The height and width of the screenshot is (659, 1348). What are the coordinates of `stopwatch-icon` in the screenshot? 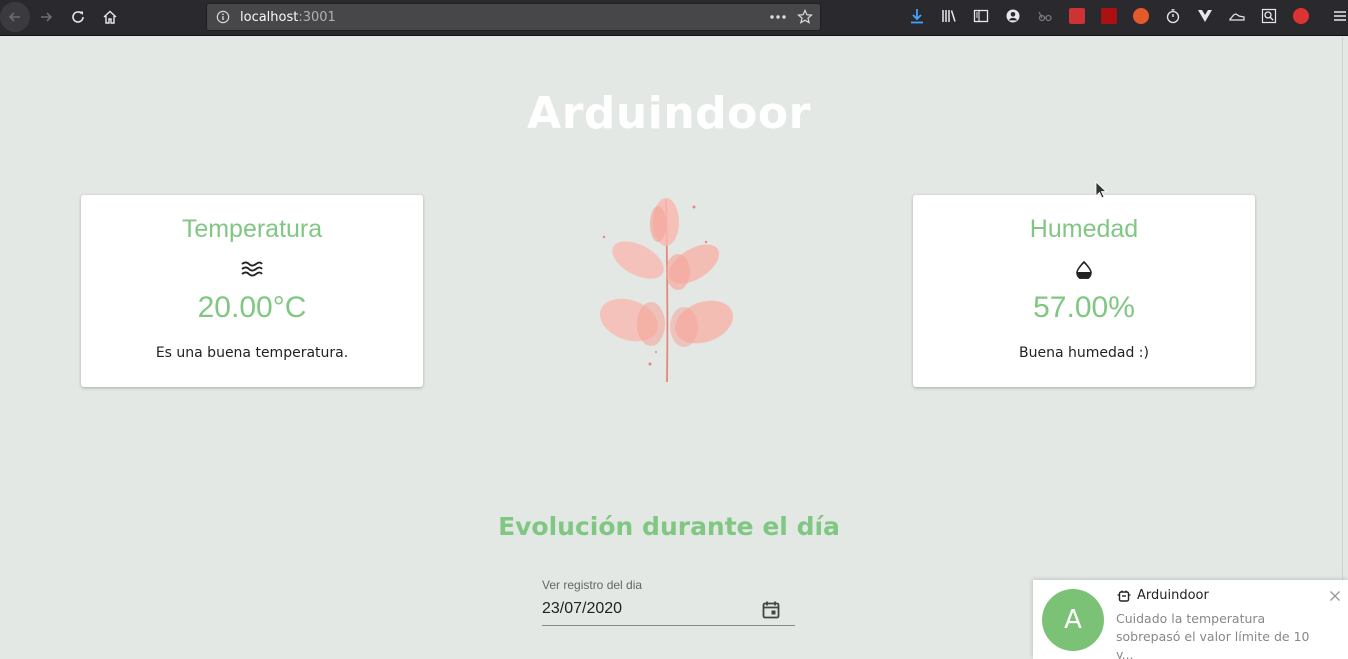 It's located at (1173, 16).